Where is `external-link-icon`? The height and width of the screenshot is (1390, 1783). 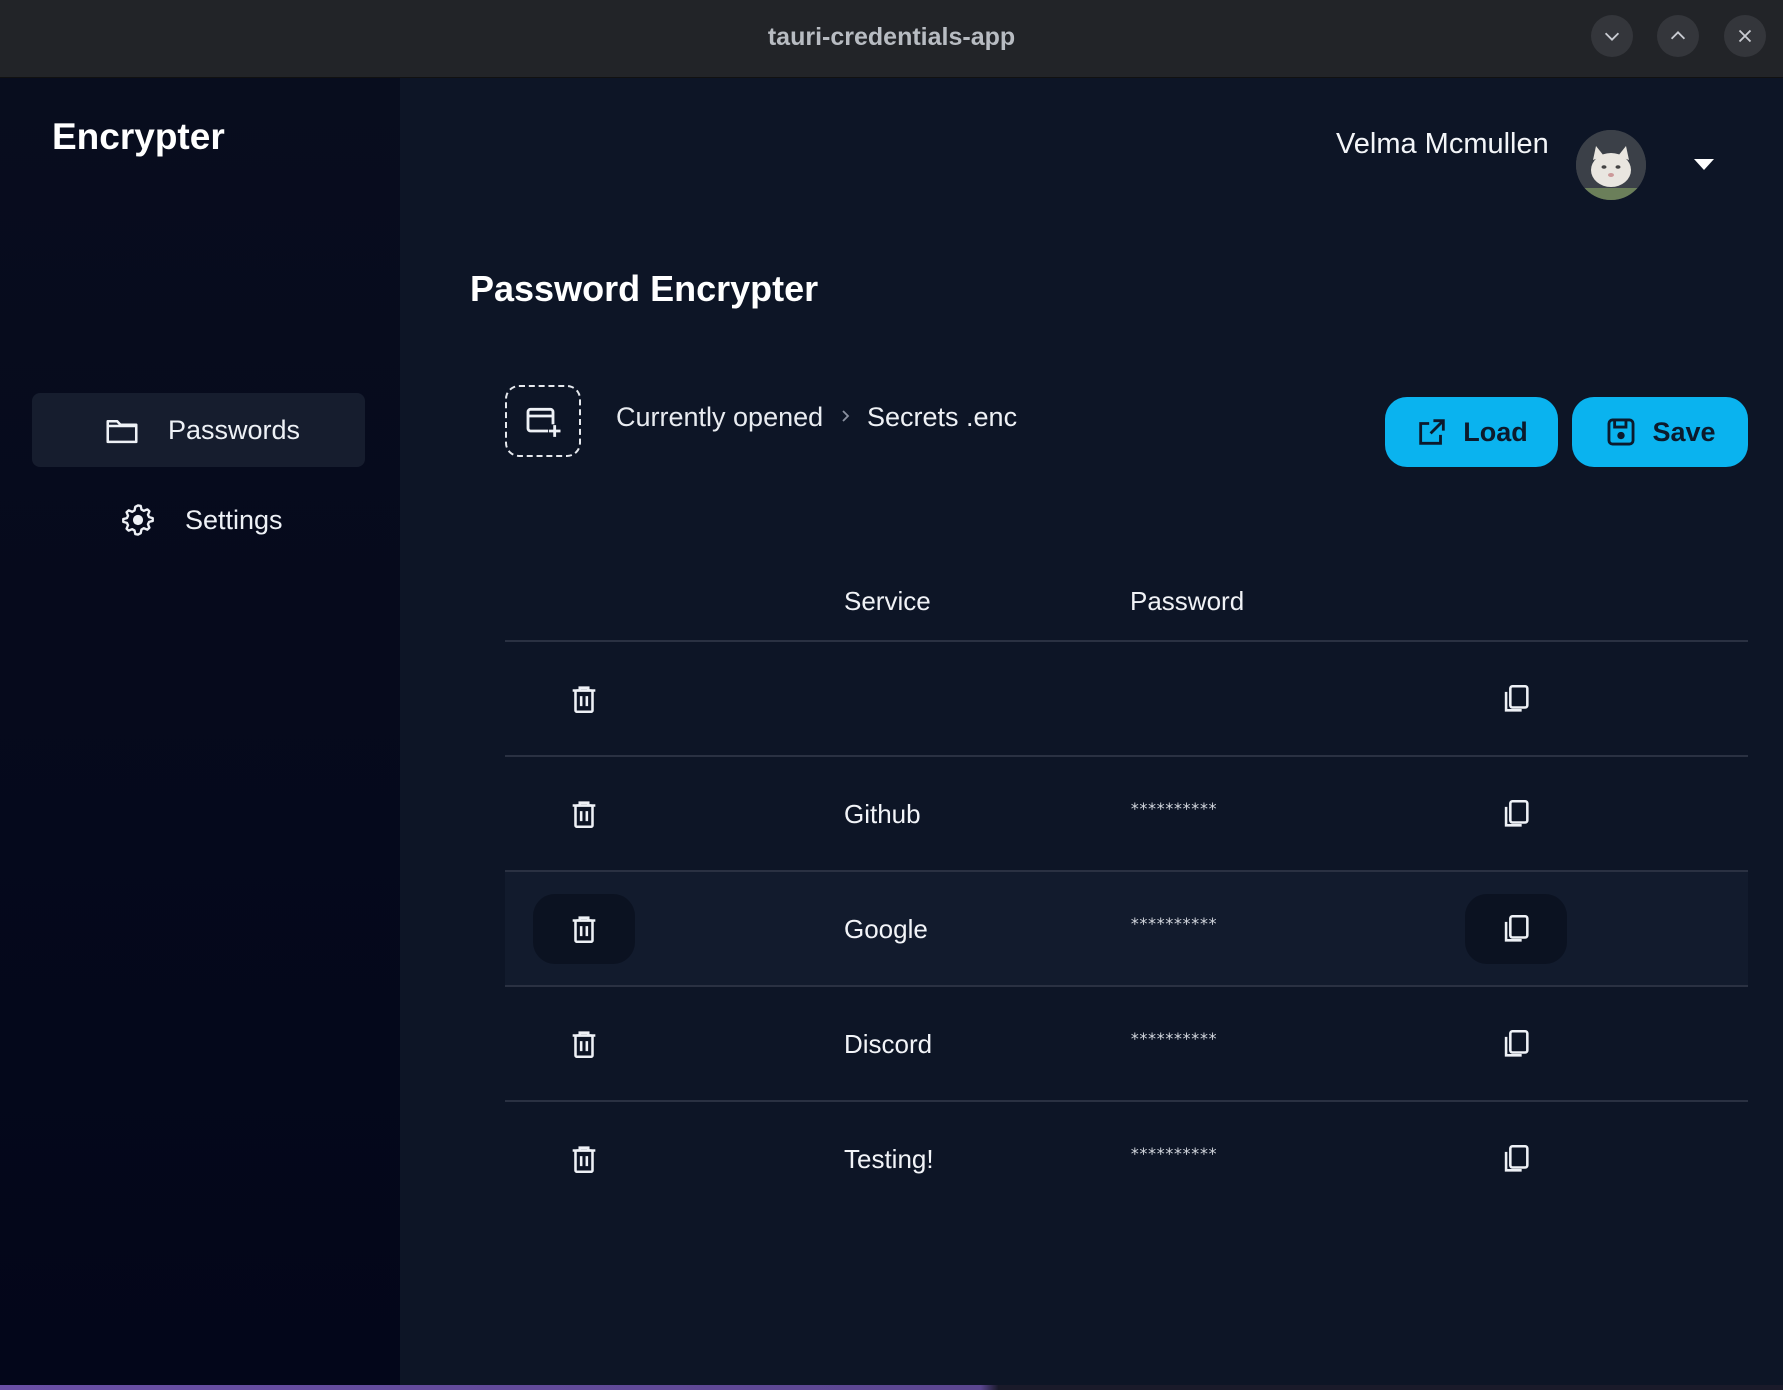
external-link-icon is located at coordinates (1432, 432).